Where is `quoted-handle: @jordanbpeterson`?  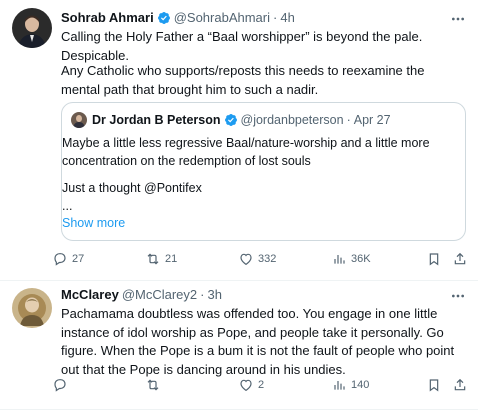
quoted-handle: @jordanbpeterson is located at coordinates (292, 120).